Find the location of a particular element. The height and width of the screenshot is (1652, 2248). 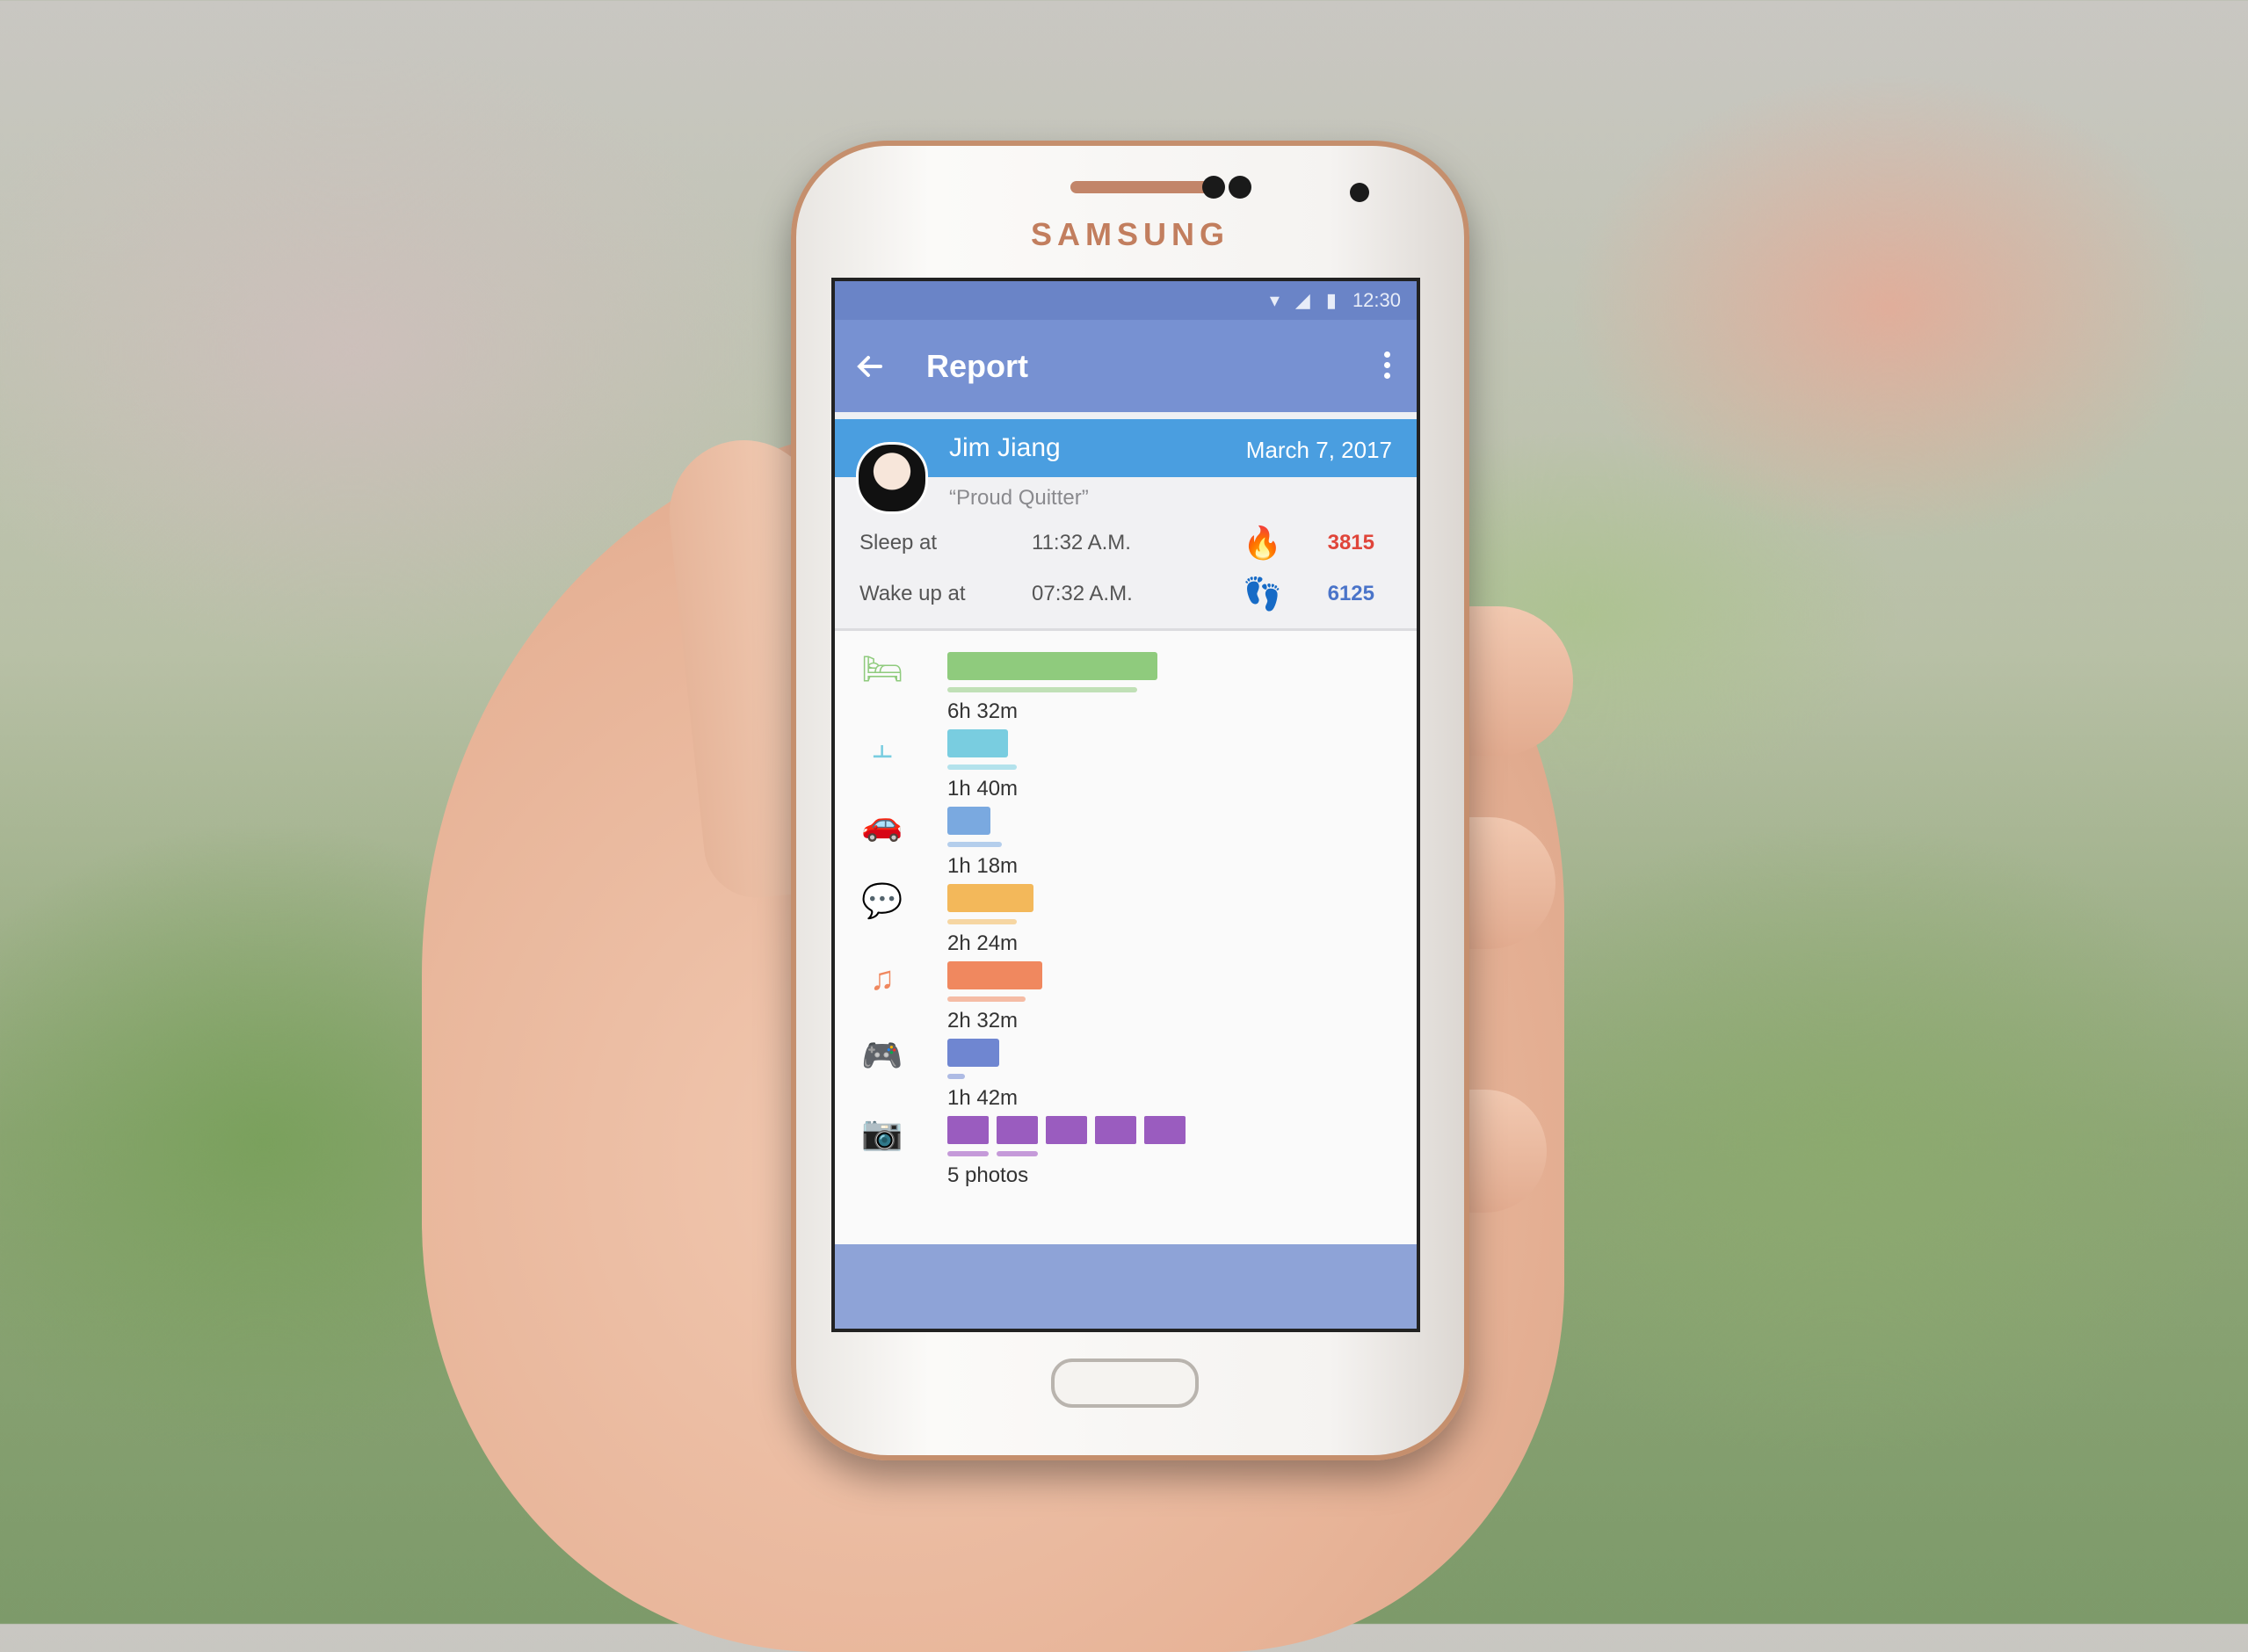

sleep-row: Sleep at 11:32 A.M. 🔥 3815 is located at coordinates (1126, 543).